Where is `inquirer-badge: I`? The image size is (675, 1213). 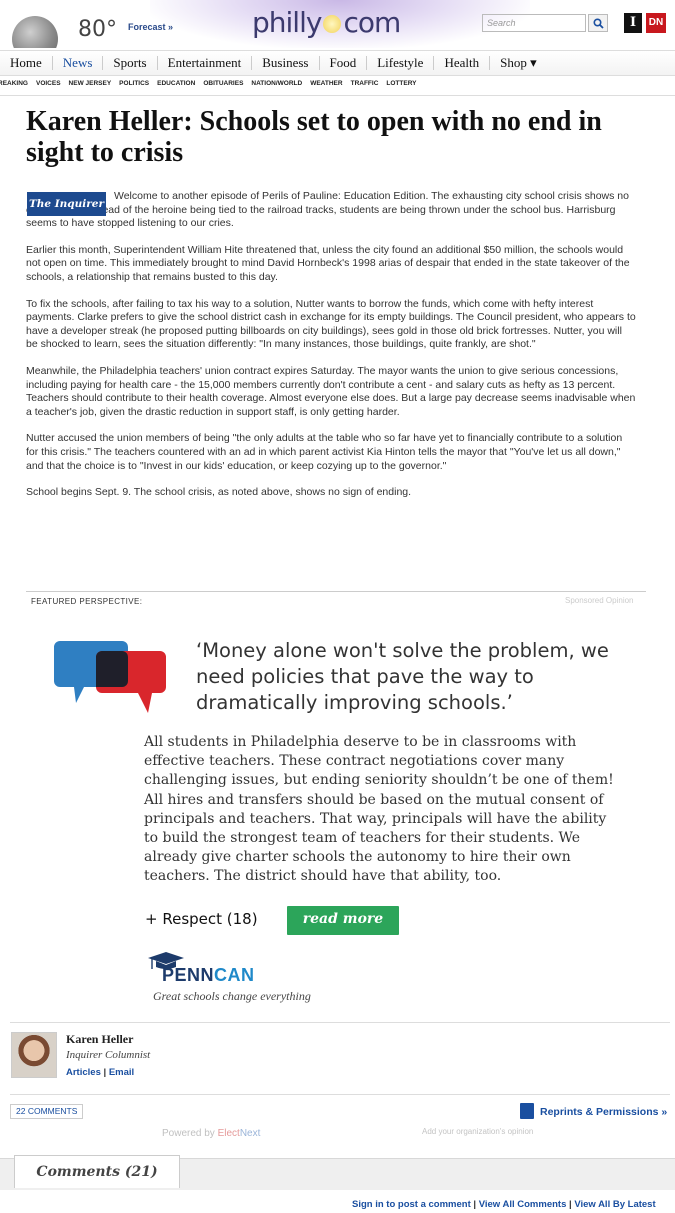 inquirer-badge: I is located at coordinates (633, 23).